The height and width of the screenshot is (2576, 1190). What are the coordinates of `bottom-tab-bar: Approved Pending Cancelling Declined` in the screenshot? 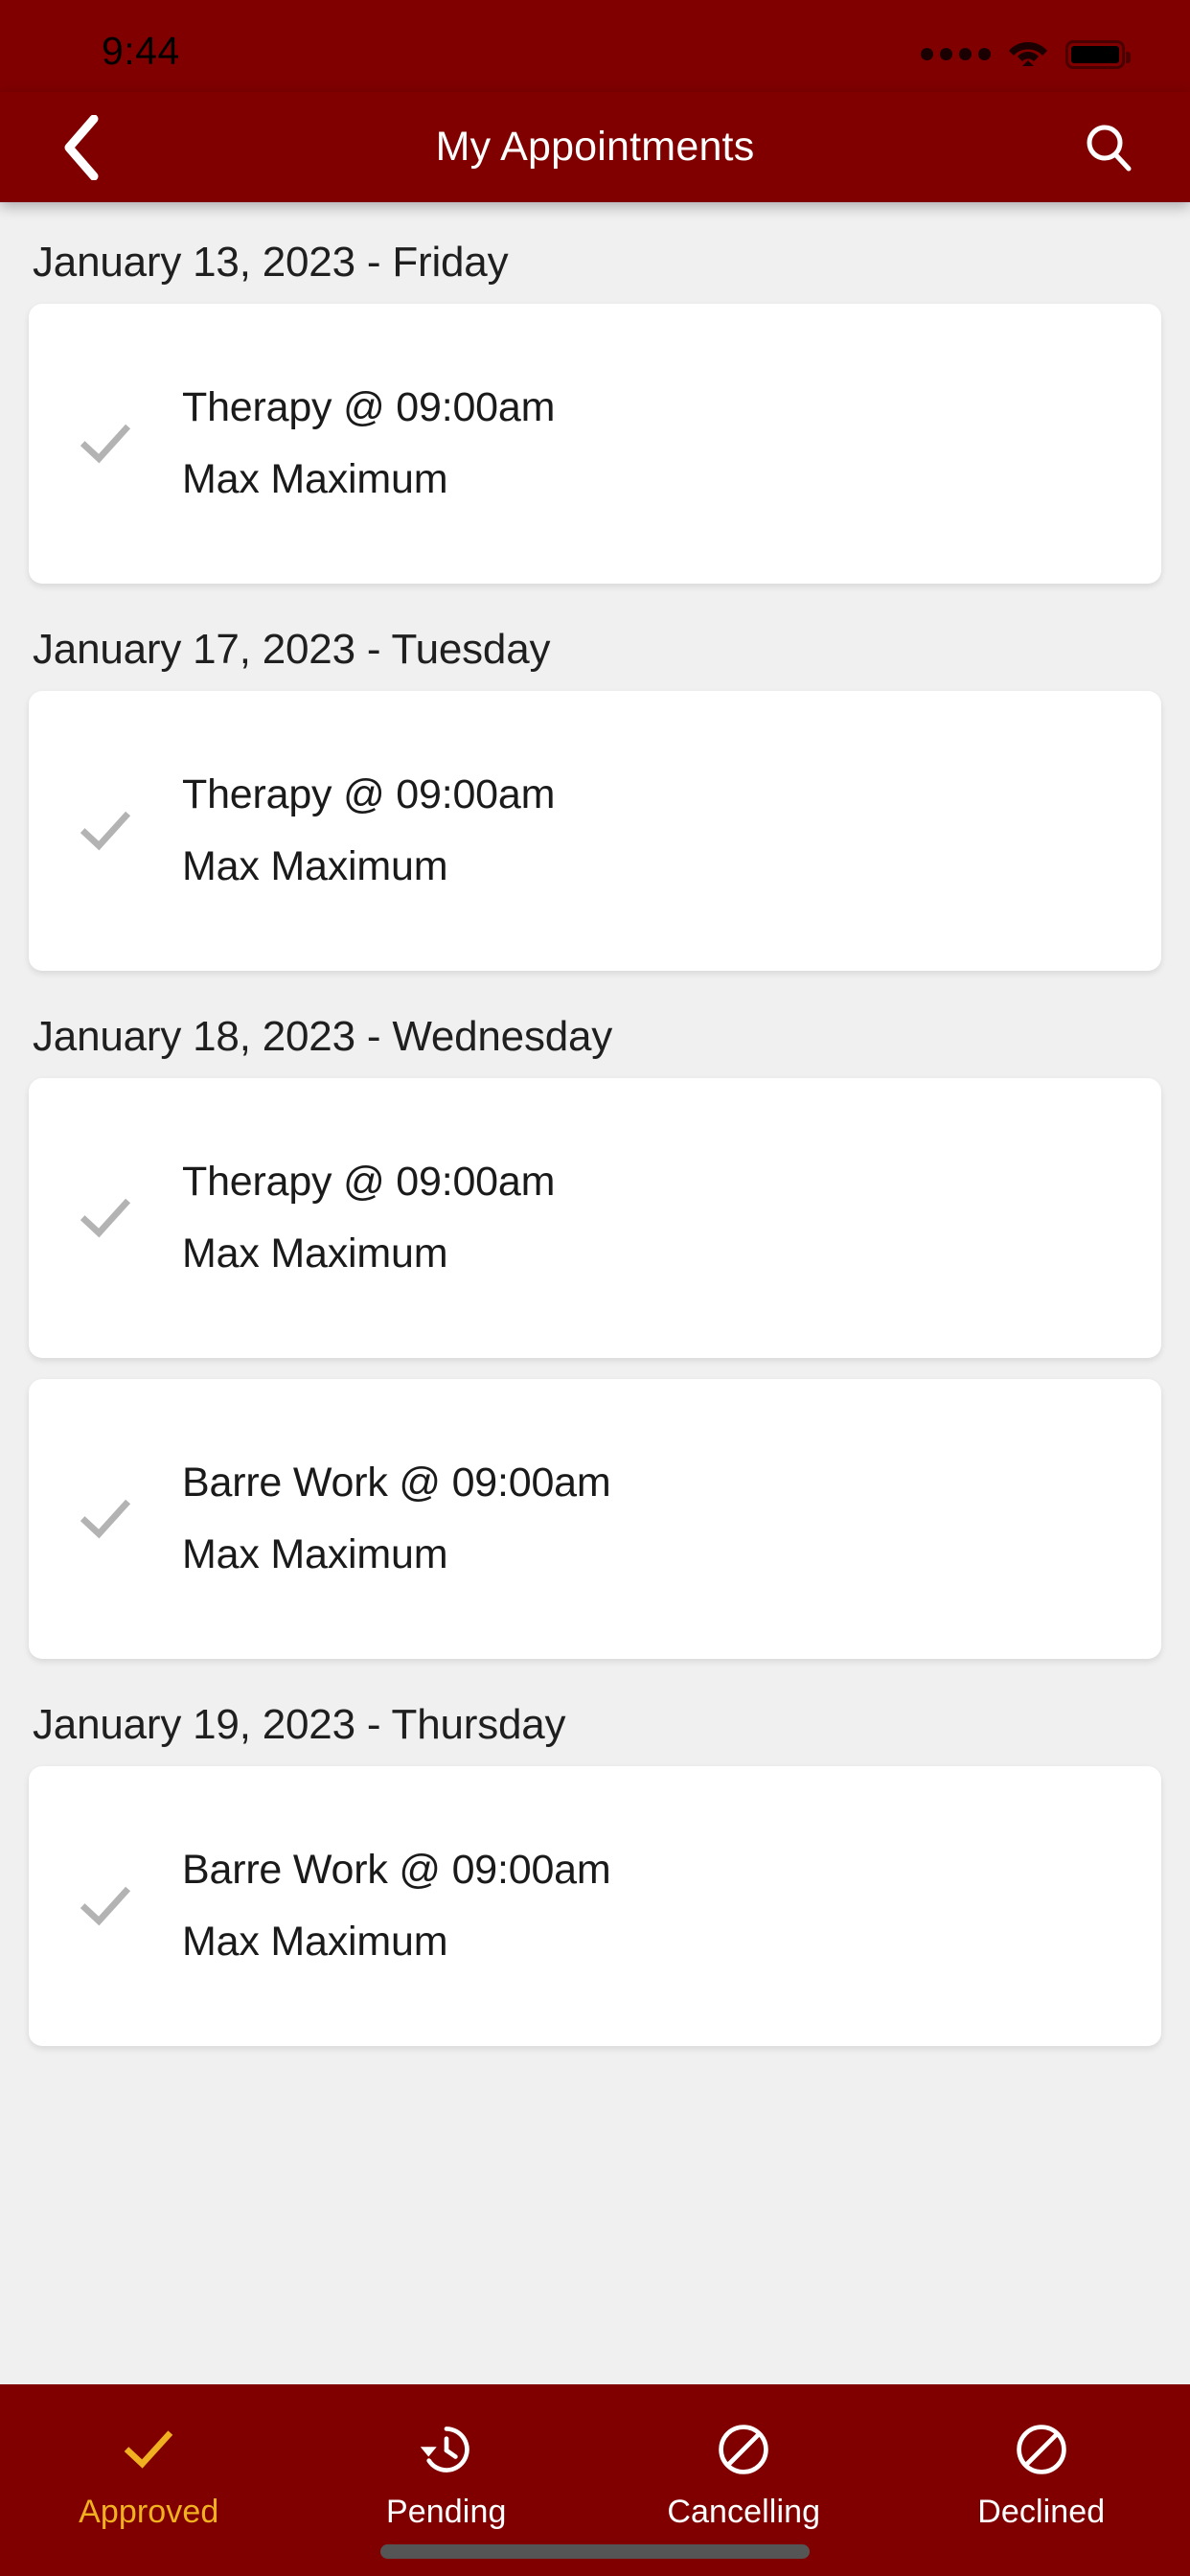 It's located at (595, 2480).